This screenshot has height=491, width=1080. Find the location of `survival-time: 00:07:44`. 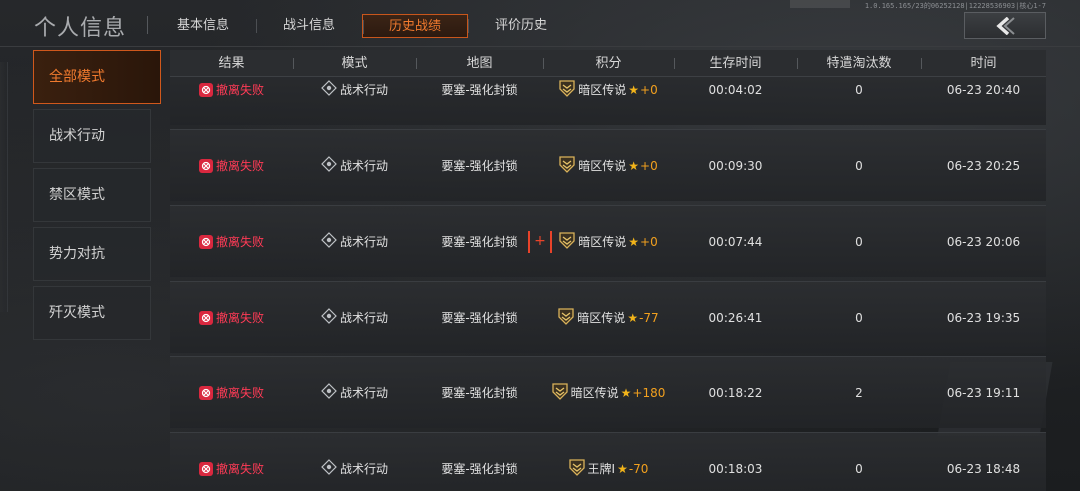

survival-time: 00:07:44 is located at coordinates (735, 241).